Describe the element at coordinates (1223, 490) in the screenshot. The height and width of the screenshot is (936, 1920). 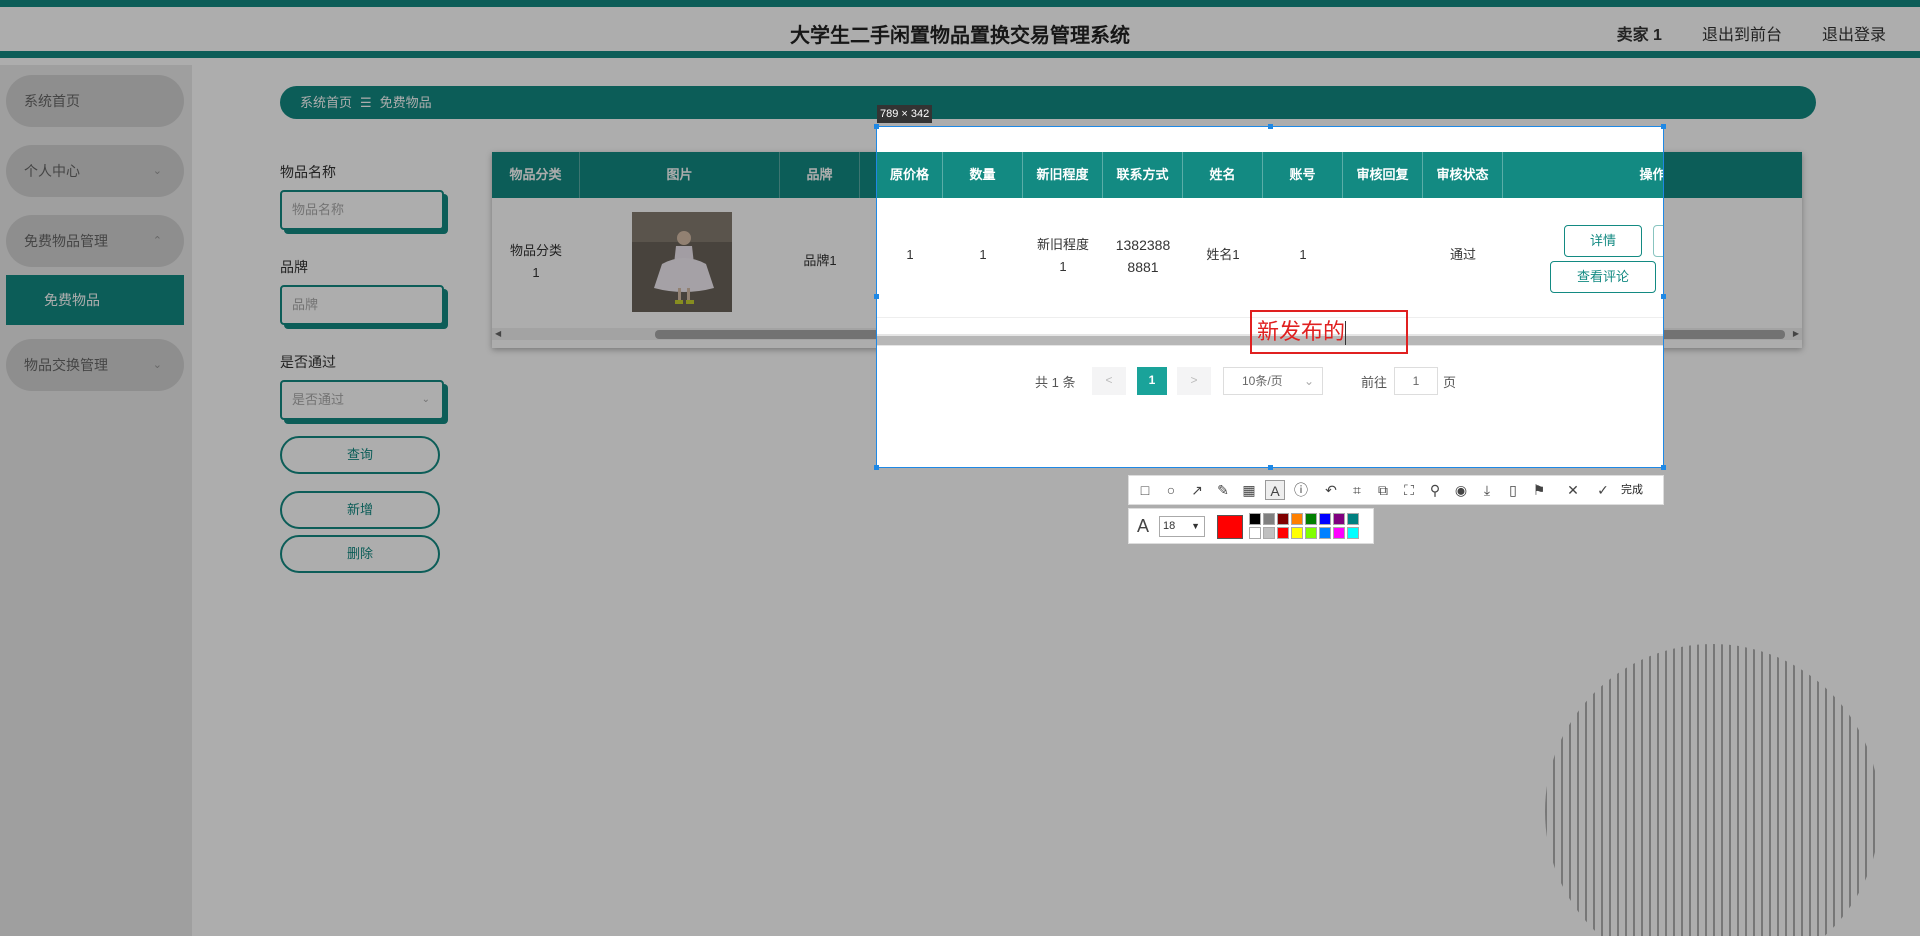
I see `pencil-icon: ✎` at that location.